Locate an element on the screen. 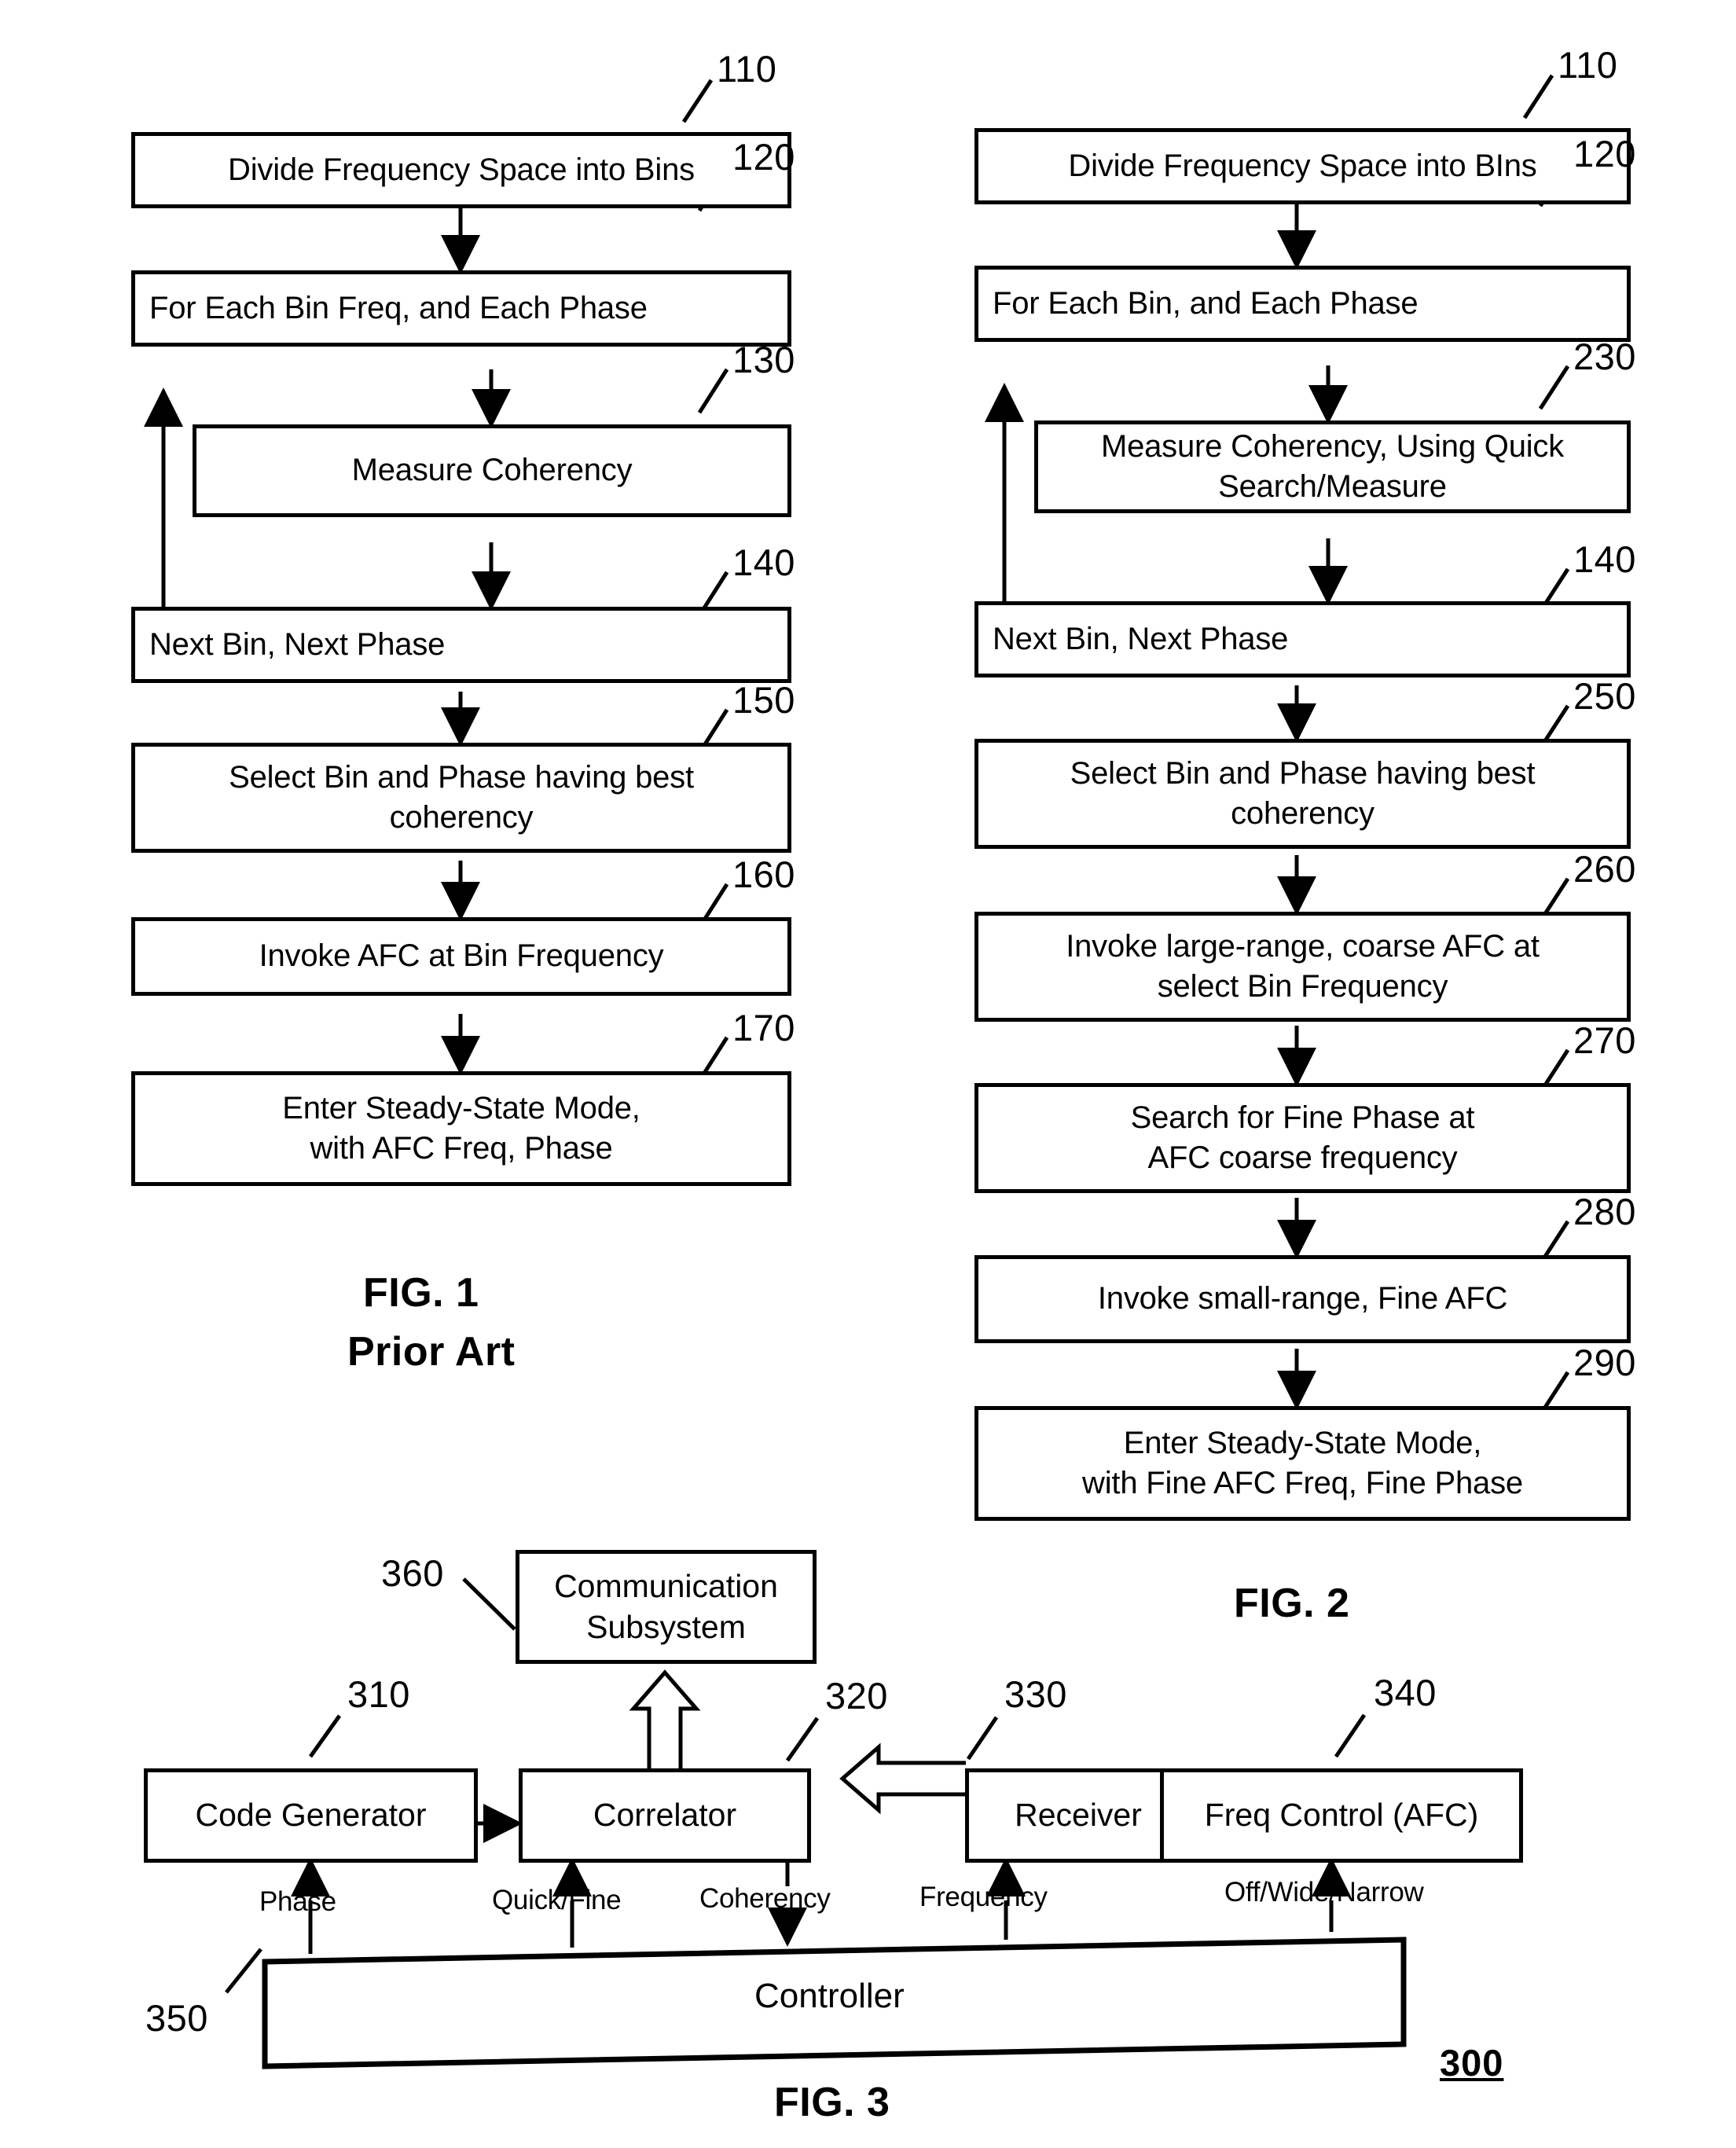 This screenshot has height=2148, width=1736. fig3-signal-phase: Phase is located at coordinates (297, 1901).